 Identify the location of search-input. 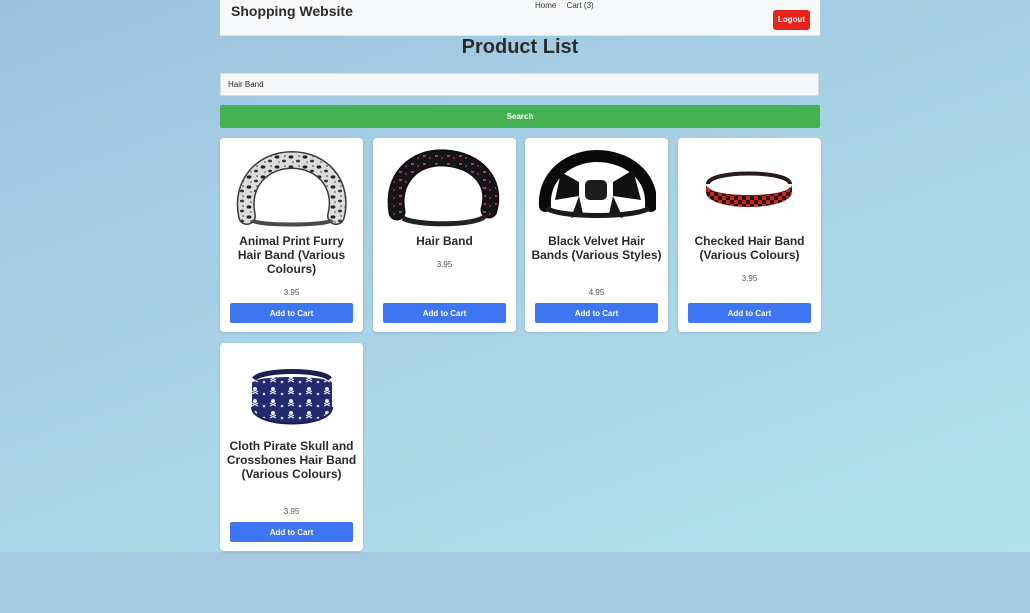
(519, 84).